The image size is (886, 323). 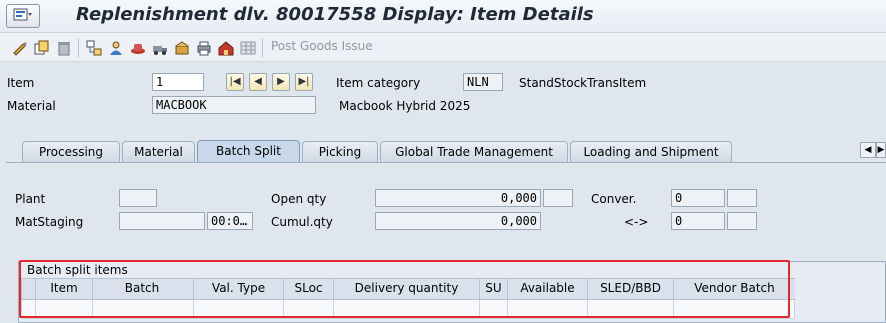 I want to click on table-row, so click(x=408, y=309).